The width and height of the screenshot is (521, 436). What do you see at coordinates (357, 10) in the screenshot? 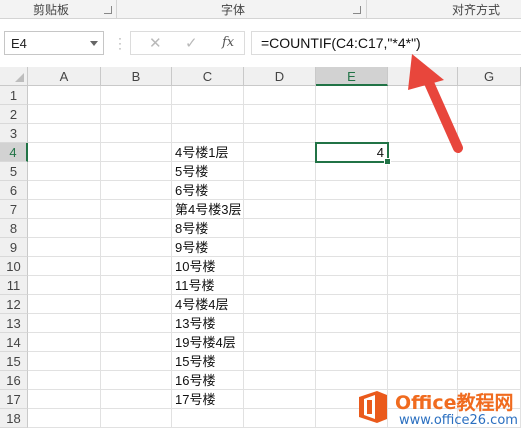
I see `font-launcher-icon` at bounding box center [357, 10].